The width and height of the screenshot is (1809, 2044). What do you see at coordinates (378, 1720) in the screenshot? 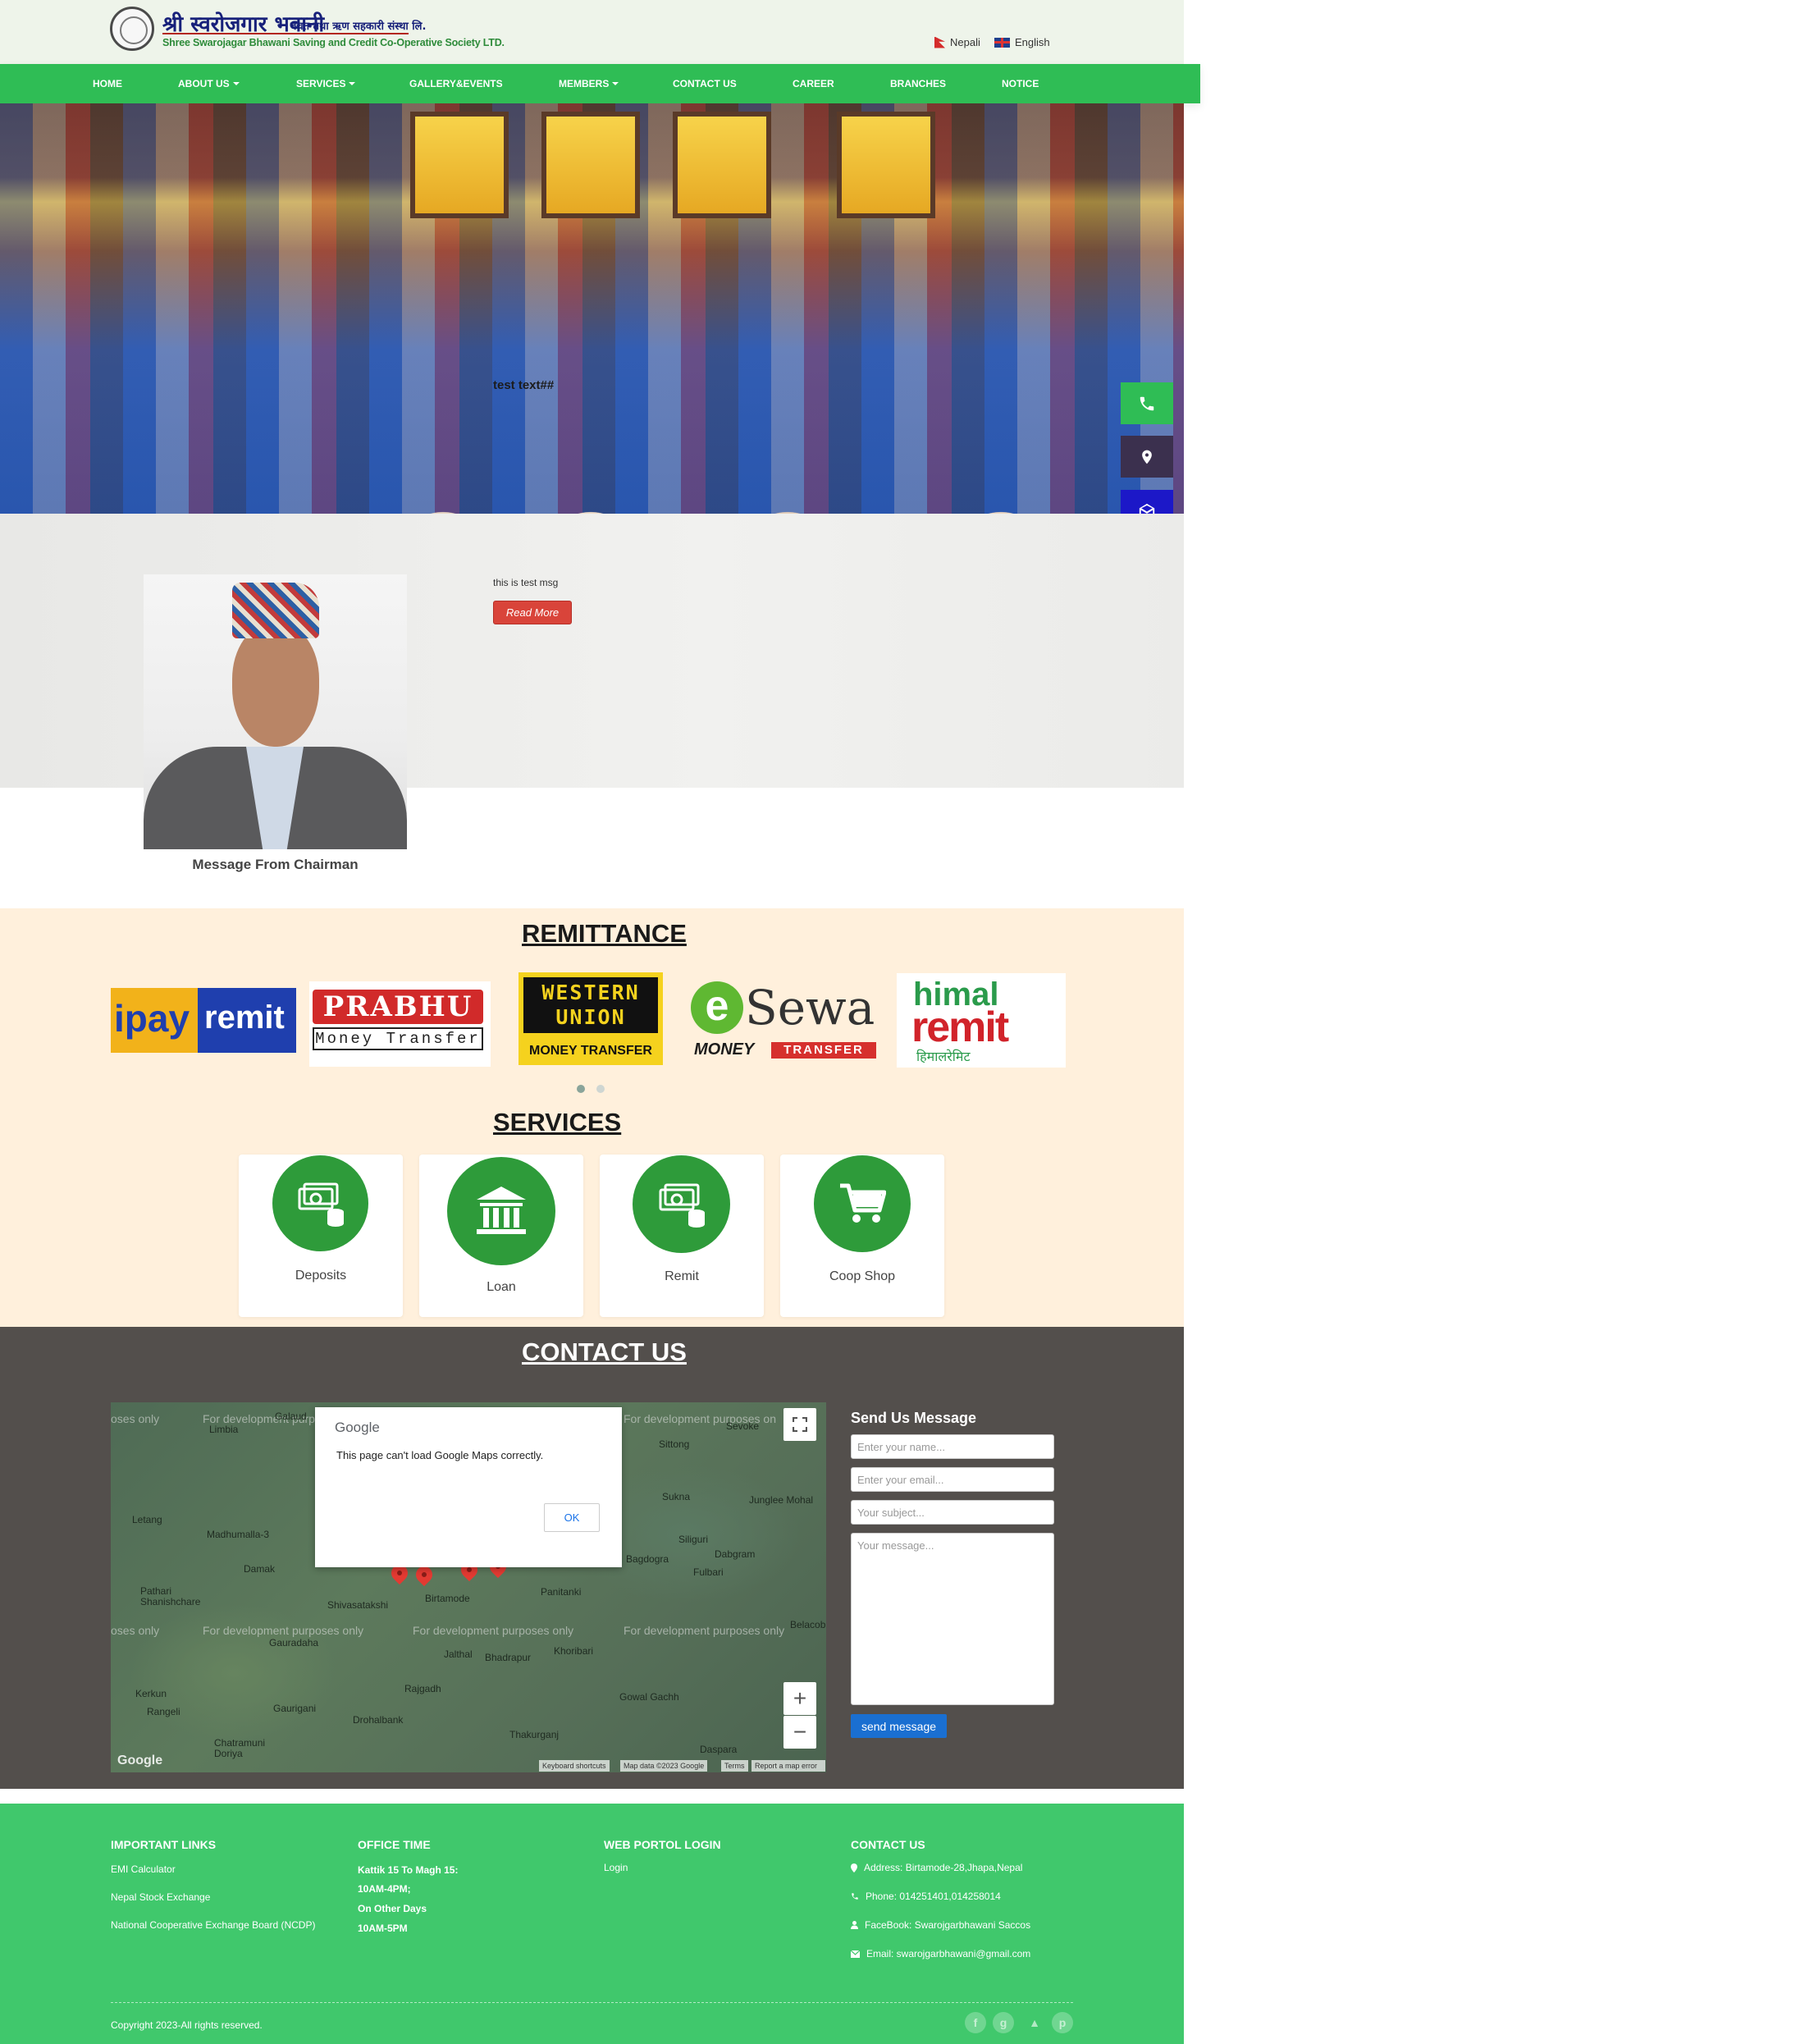
I see `map-place: Drohalbank` at bounding box center [378, 1720].